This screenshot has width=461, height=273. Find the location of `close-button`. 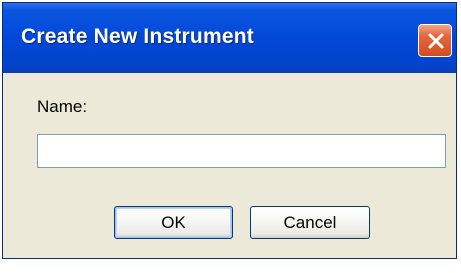

close-button is located at coordinates (435, 40).